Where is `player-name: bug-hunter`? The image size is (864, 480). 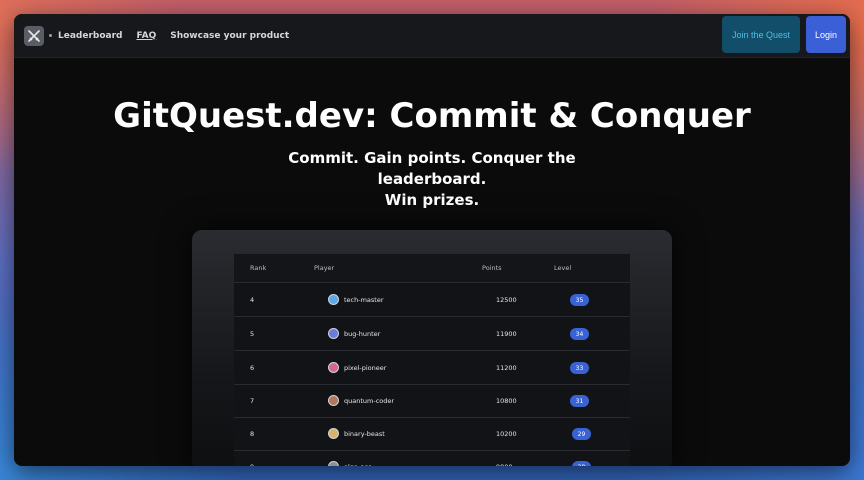
player-name: bug-hunter is located at coordinates (362, 334).